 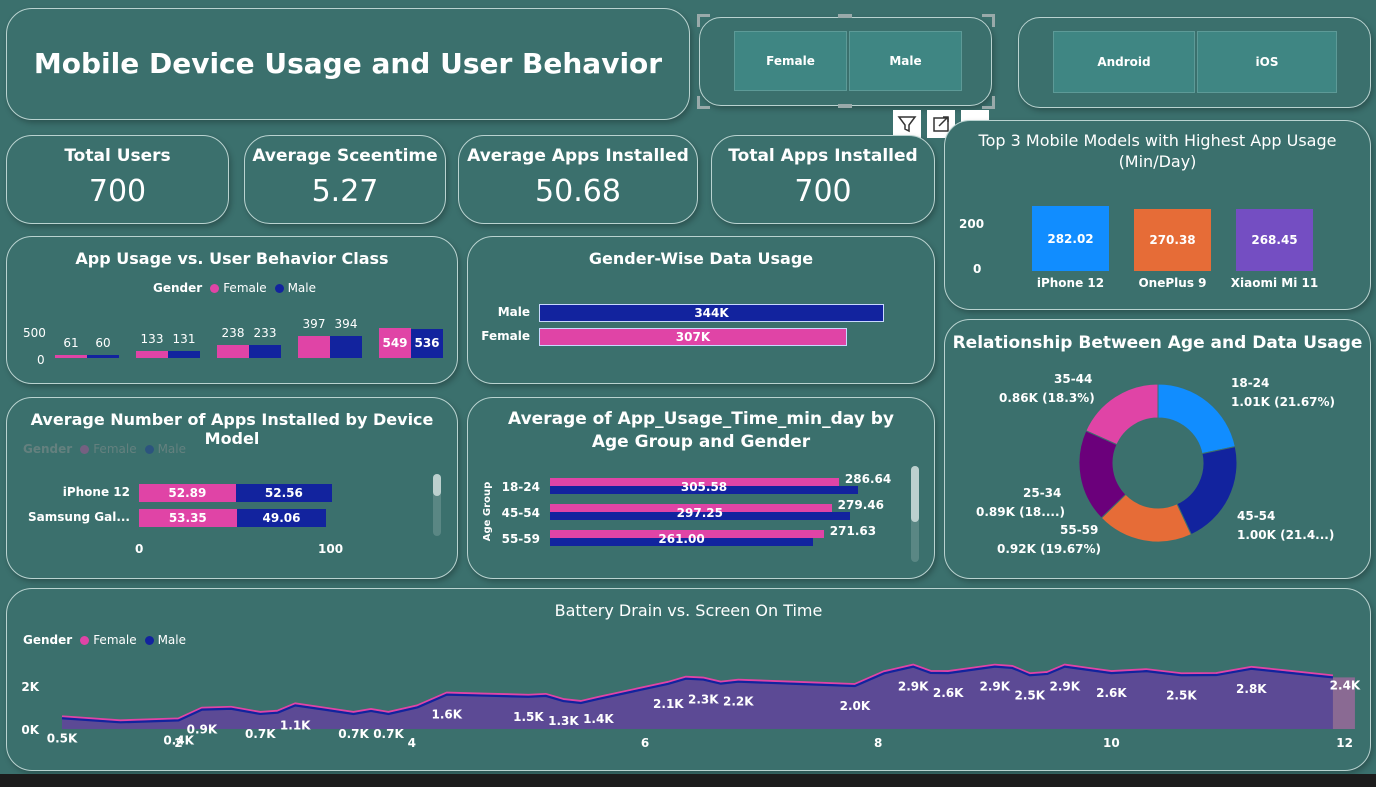 I want to click on x-tick: Xiaomi Mi 11, so click(x=1274, y=283).